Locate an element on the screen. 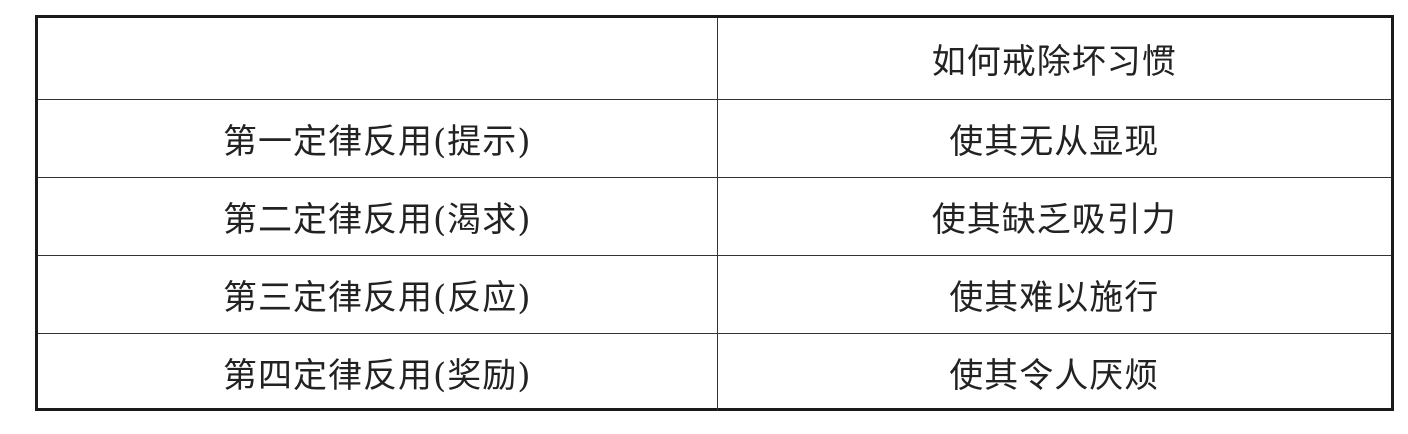  method-cell: 使其缺乏吸引力 is located at coordinates (1053, 216).